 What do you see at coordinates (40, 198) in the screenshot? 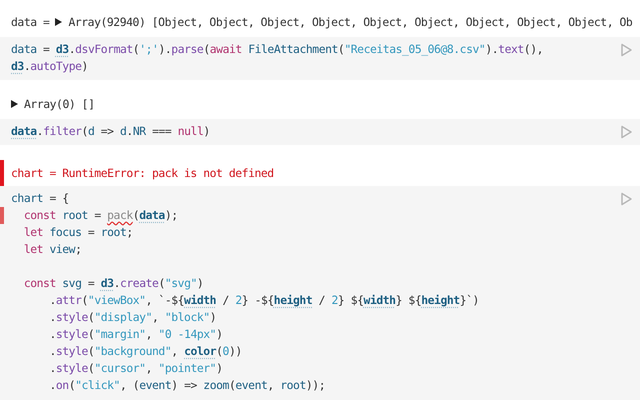
I see `code-line: chart = {` at bounding box center [40, 198].